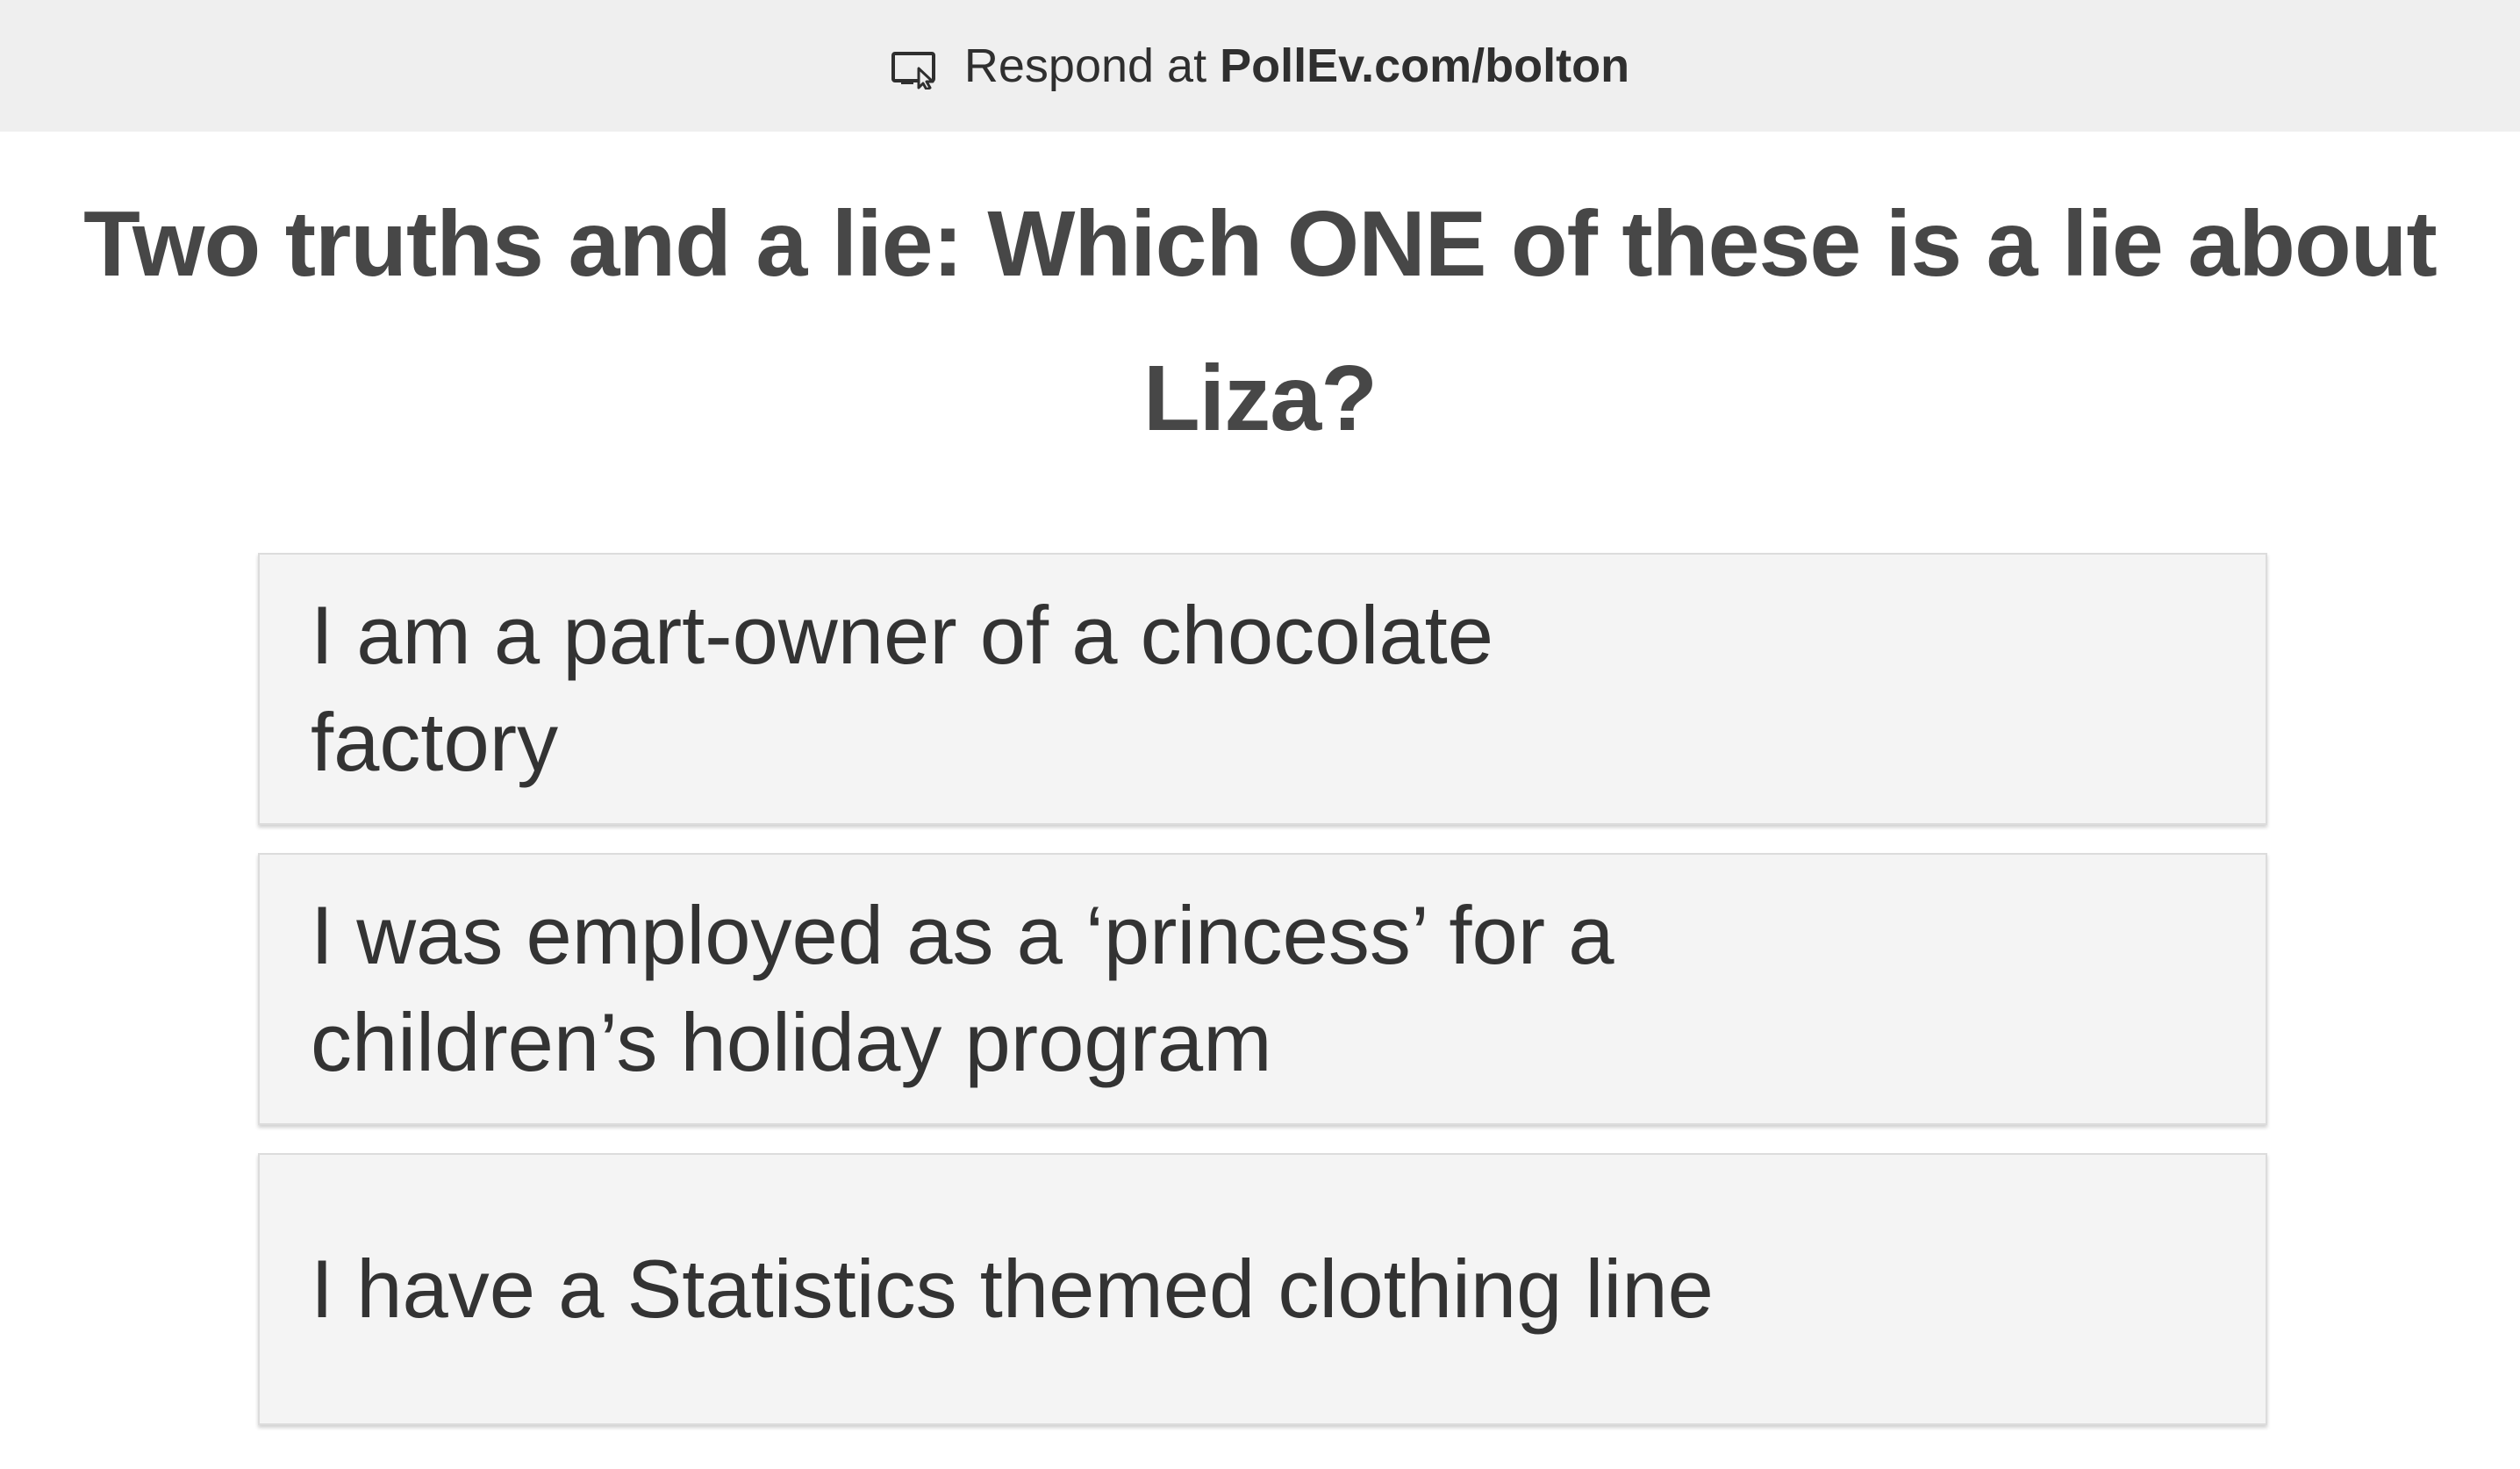  Describe the element at coordinates (902, 688) in the screenshot. I see `option-label: I am a part-owner of a chocolate factory` at that location.